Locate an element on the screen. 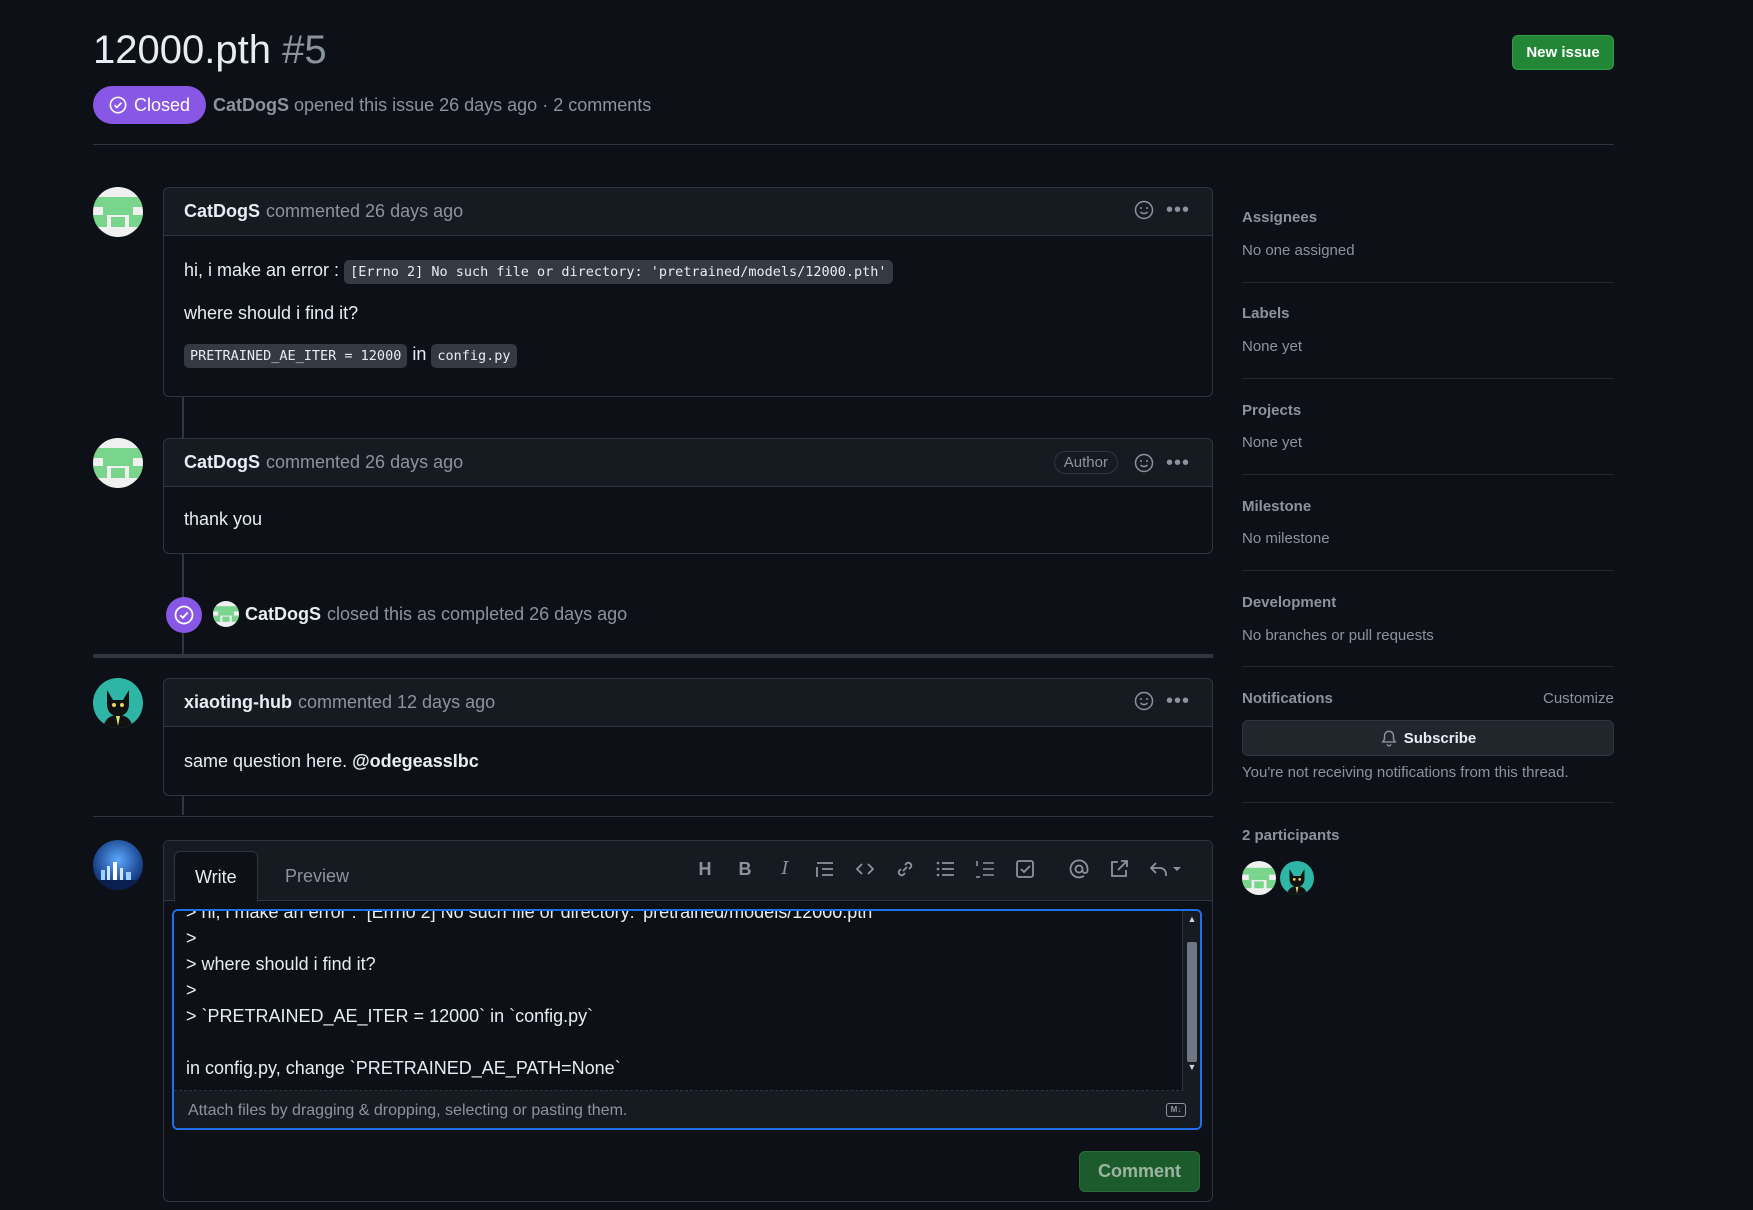 The height and width of the screenshot is (1210, 1753). author-badge: Author is located at coordinates (1085, 462).